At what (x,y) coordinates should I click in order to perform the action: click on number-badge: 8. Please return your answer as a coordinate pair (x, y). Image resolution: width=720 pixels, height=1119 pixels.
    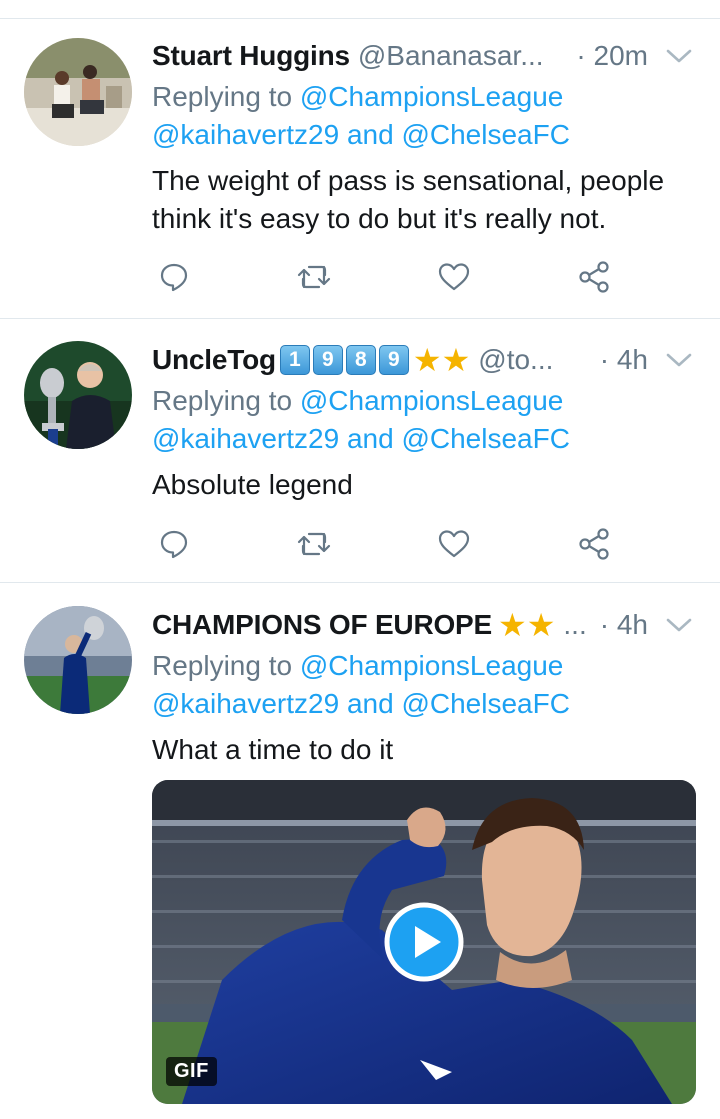
    Looking at the image, I should click on (360, 360).